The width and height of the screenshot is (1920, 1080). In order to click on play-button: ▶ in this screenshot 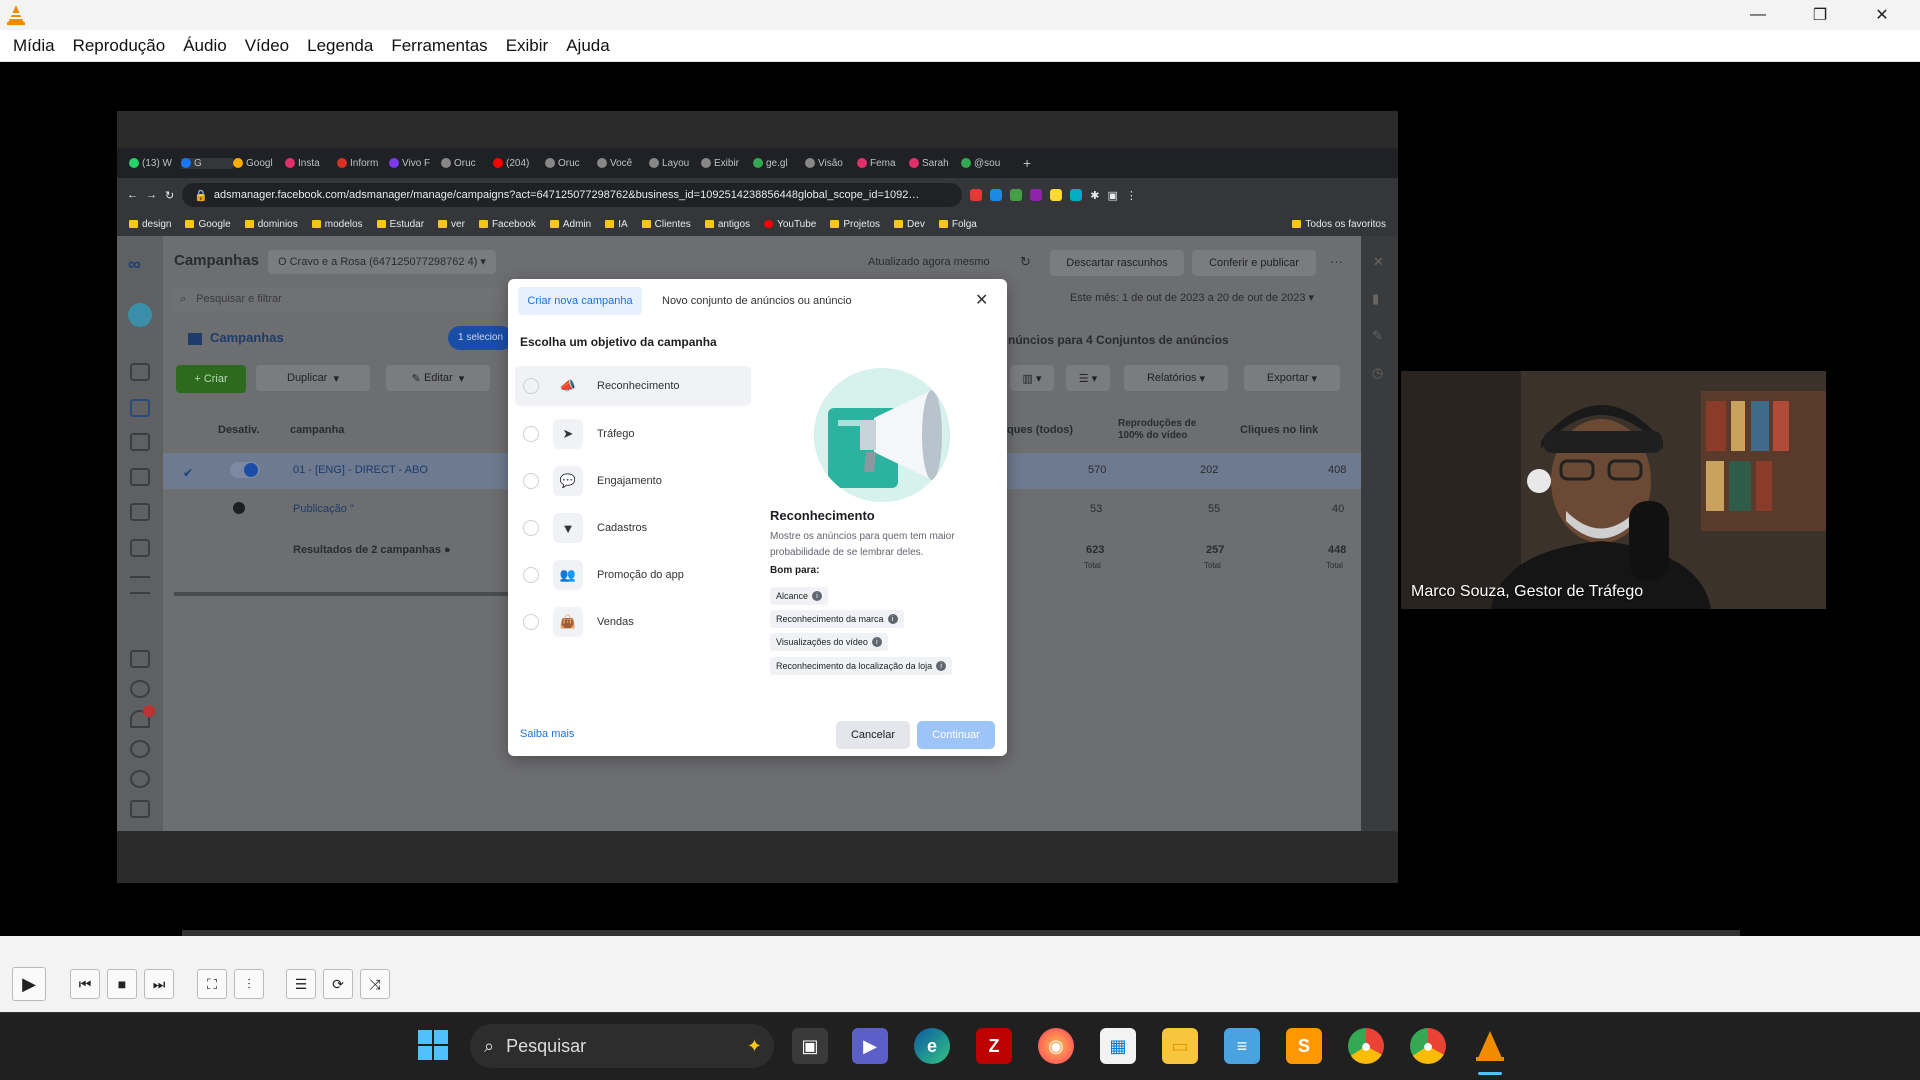, I will do `click(29, 984)`.